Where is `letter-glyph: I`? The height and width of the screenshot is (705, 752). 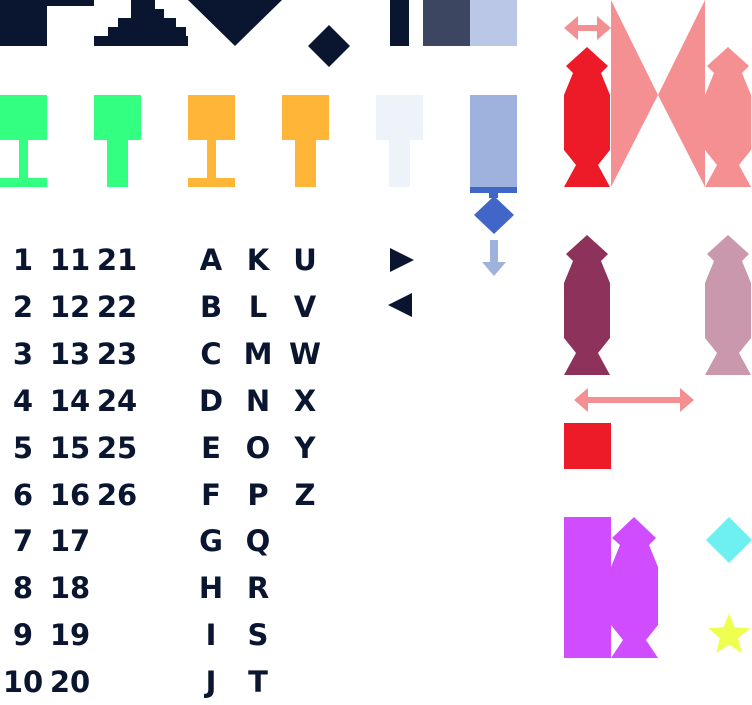
letter-glyph: I is located at coordinates (211, 635).